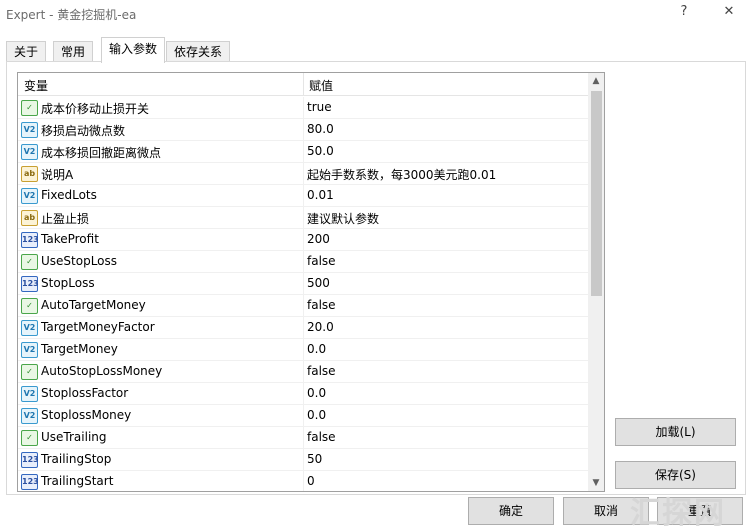  I want to click on param-row: V2 TargetMoney 0.0, so click(303, 350).